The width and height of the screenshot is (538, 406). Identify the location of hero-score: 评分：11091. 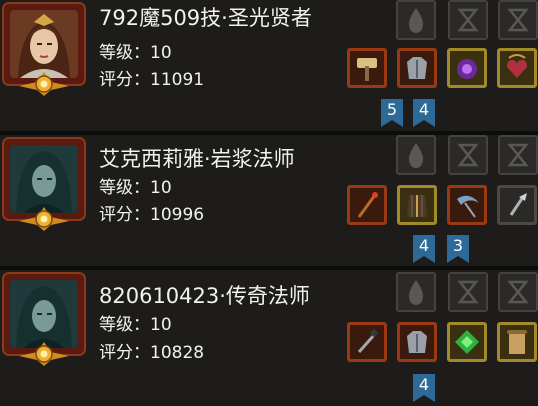
(152, 80).